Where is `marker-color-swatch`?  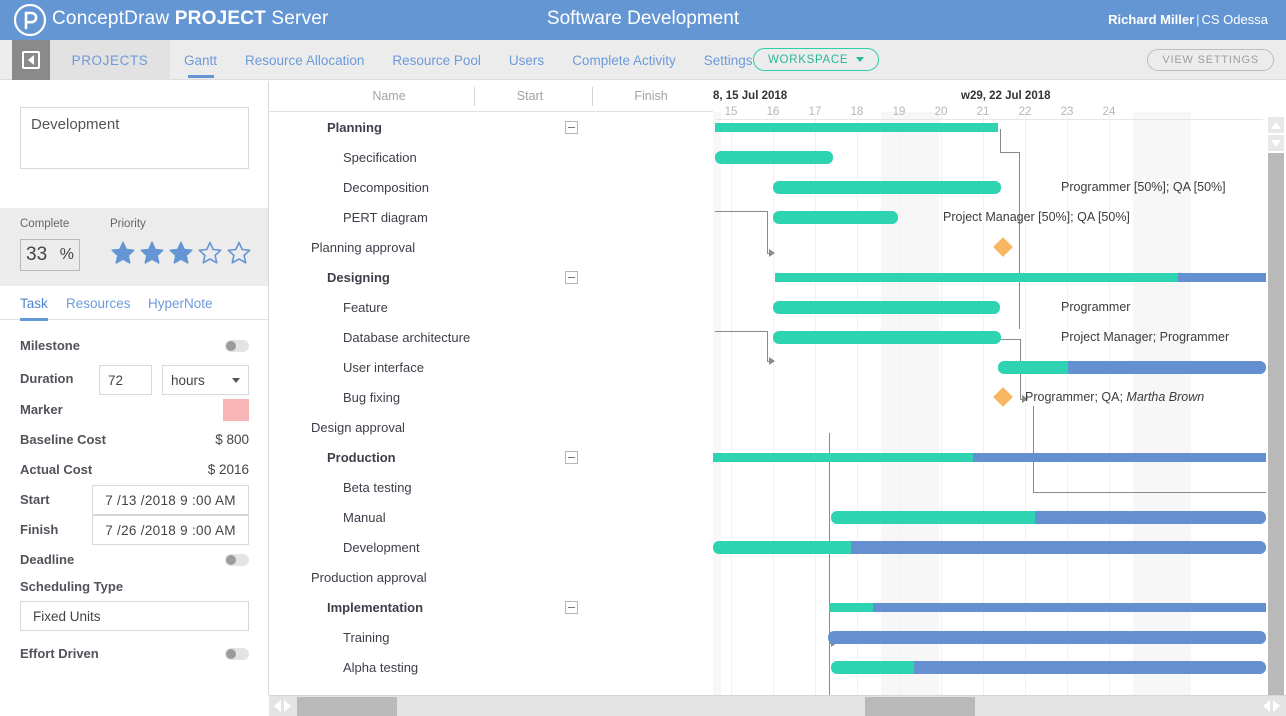 marker-color-swatch is located at coordinates (236, 410).